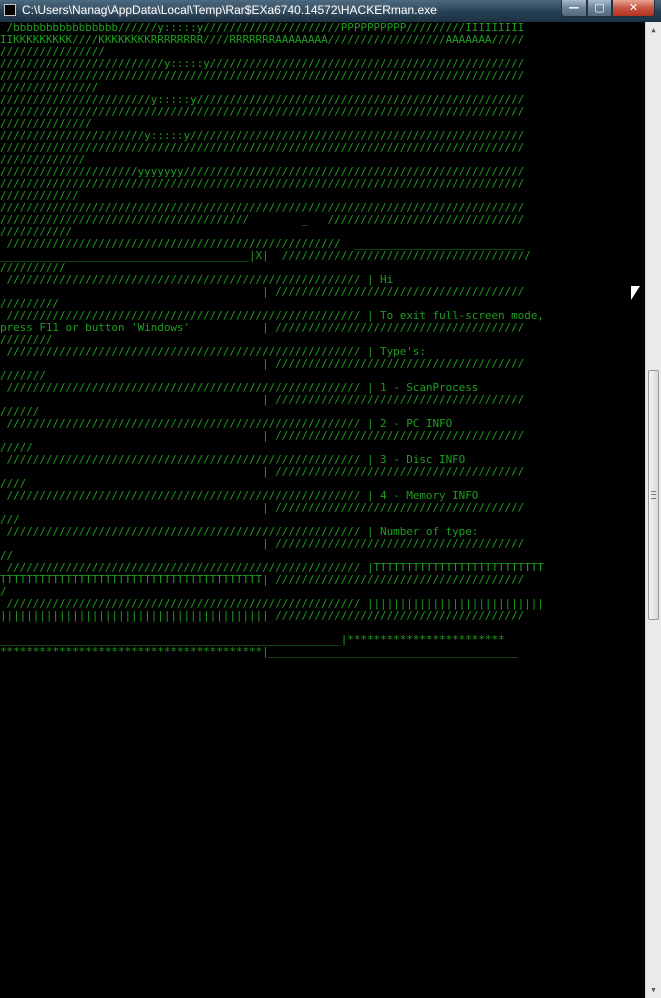 The image size is (661, 998). Describe the element at coordinates (599, 8) in the screenshot. I see `maximize-button: ▢` at that location.